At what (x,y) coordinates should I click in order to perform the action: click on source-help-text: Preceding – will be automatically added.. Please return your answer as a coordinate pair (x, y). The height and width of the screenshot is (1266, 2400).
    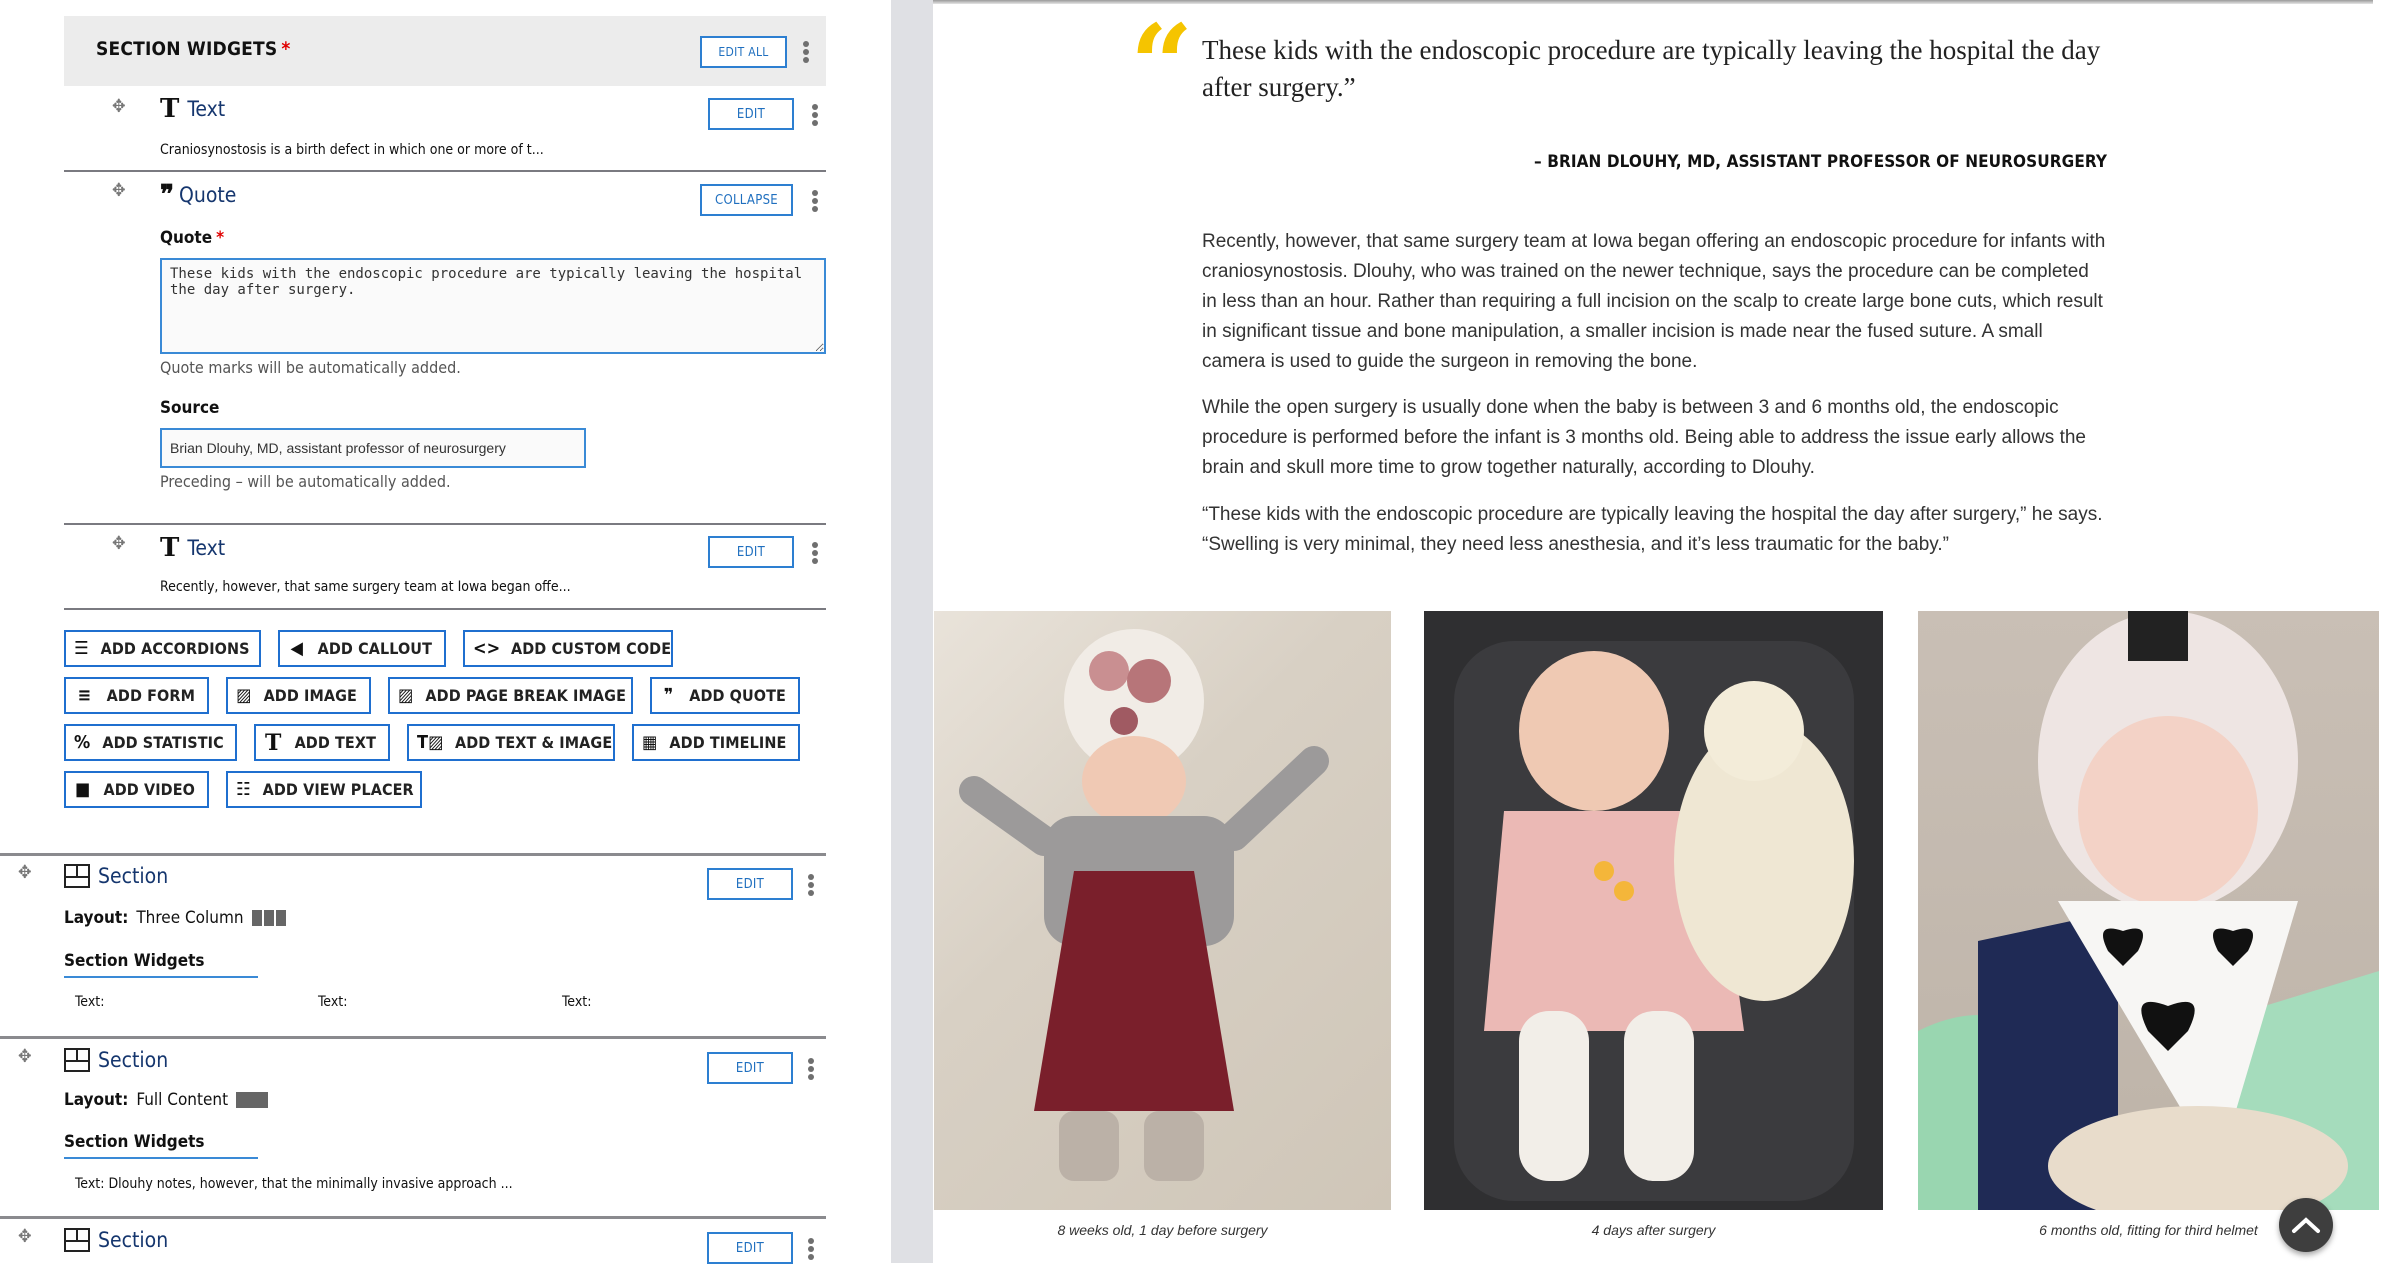
    Looking at the image, I should click on (305, 481).